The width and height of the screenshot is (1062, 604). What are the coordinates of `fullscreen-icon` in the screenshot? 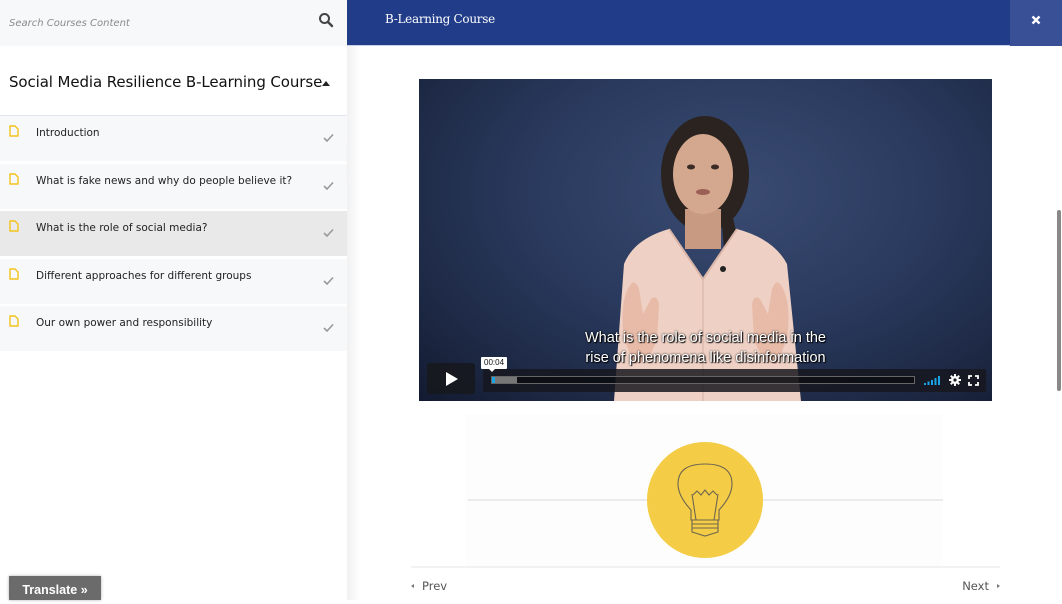 It's located at (973, 380).